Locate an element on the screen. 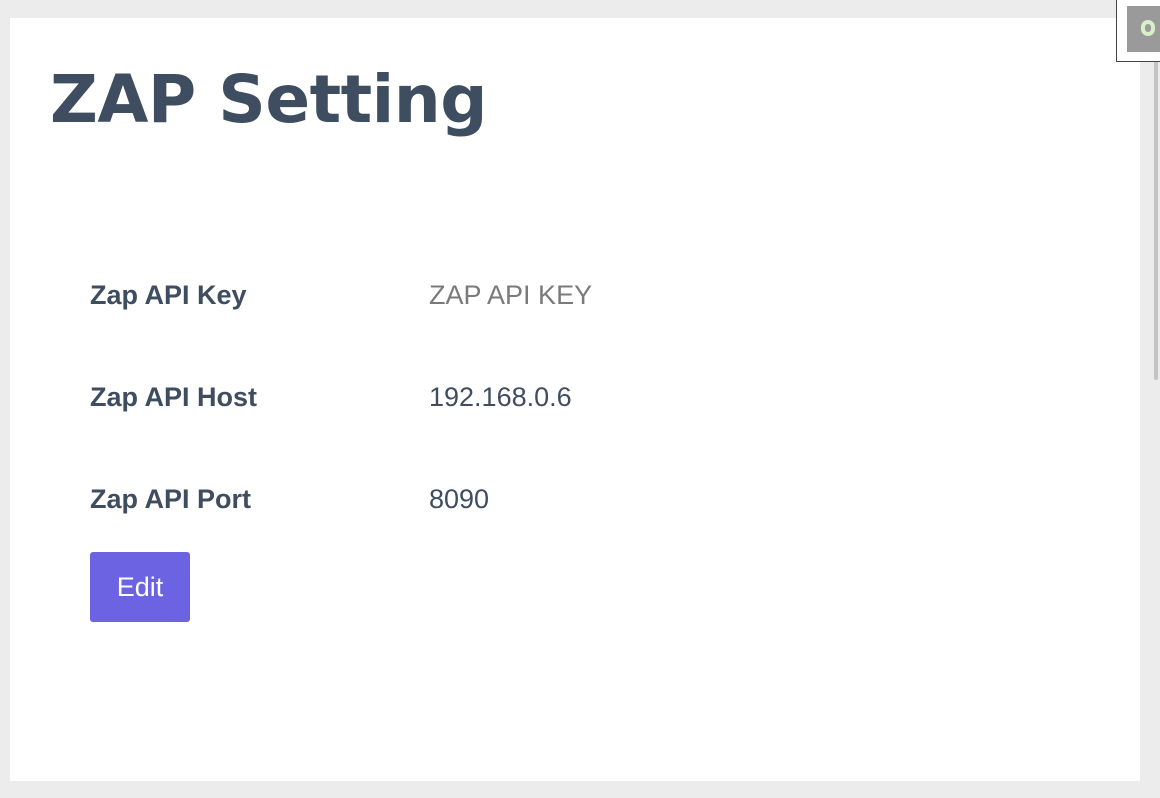 Image resolution: width=1160 pixels, height=798 pixels. page-title: ZAP Setting is located at coordinates (269, 99).